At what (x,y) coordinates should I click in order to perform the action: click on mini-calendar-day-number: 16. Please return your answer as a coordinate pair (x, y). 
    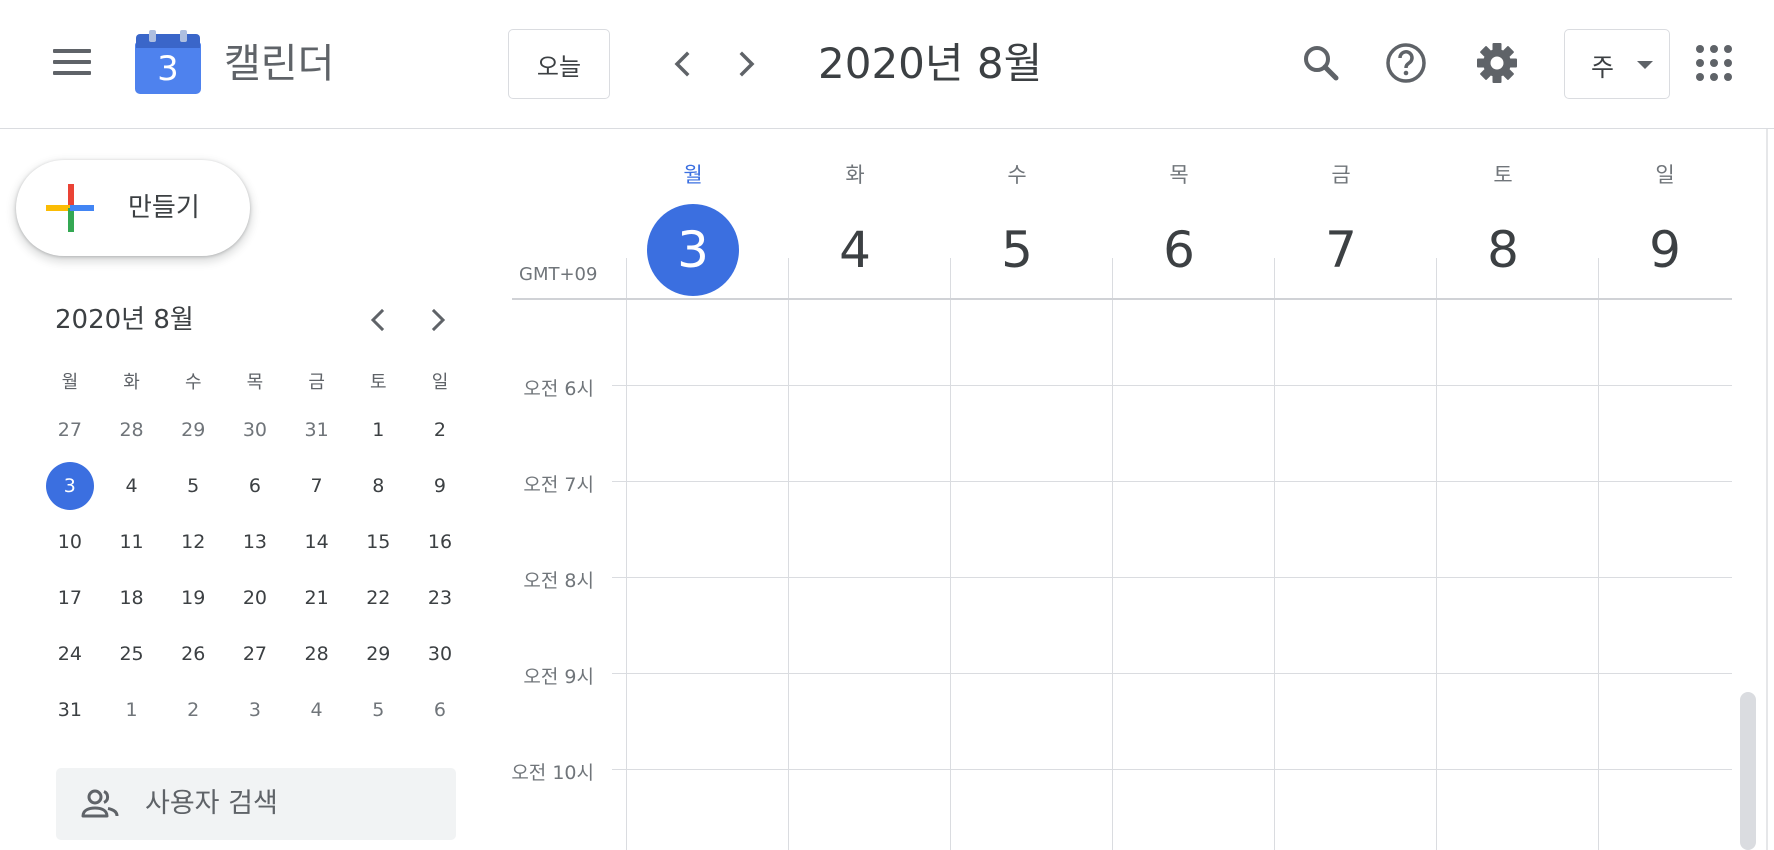
    Looking at the image, I should click on (440, 542).